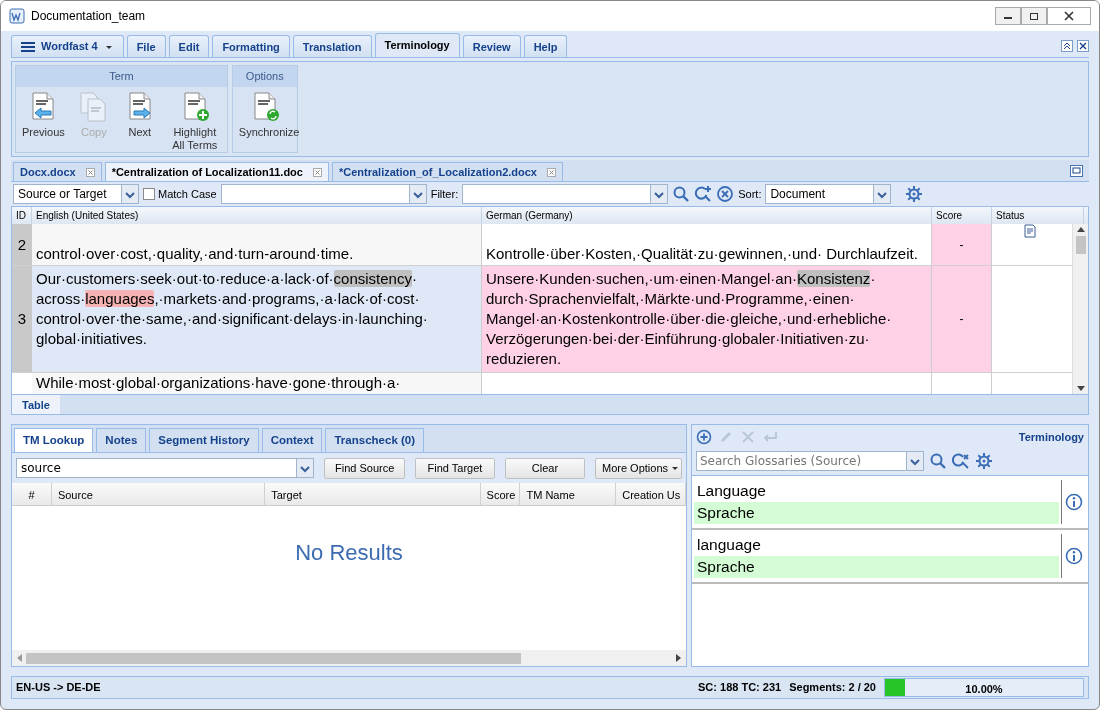 The width and height of the screenshot is (1100, 710). Describe the element at coordinates (158, 494) in the screenshot. I see `column-header: Source` at that location.